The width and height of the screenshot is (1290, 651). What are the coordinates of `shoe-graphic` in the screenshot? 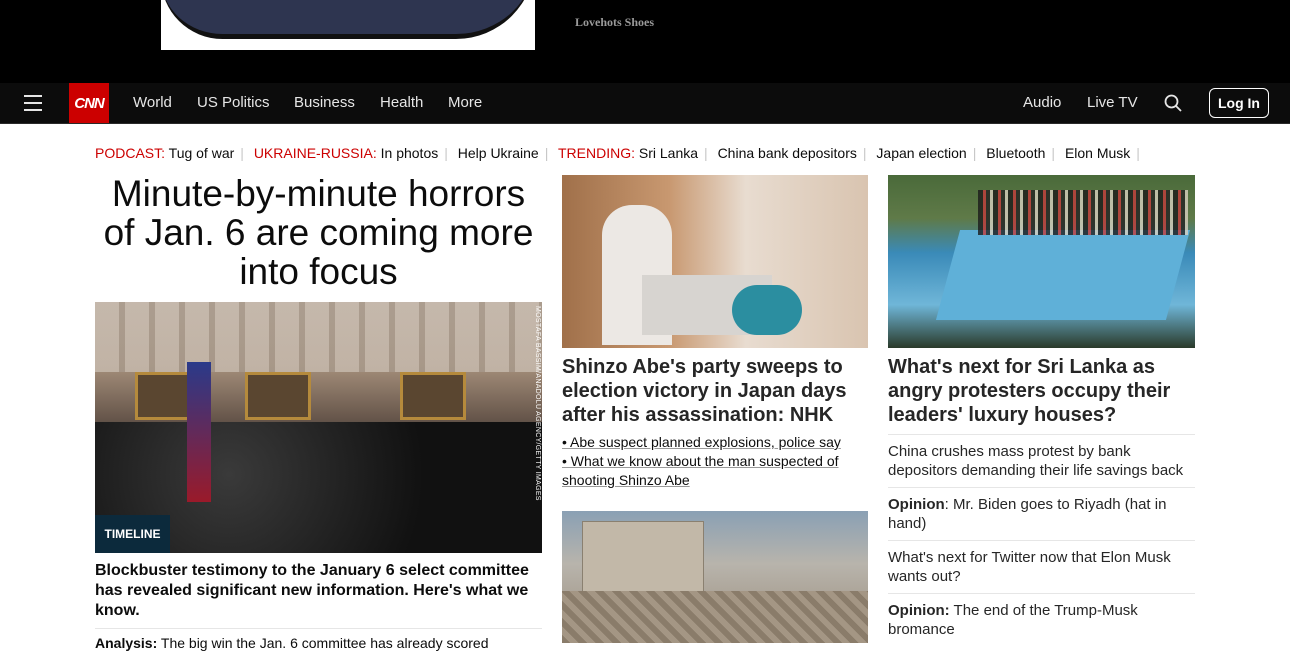 It's located at (348, 19).